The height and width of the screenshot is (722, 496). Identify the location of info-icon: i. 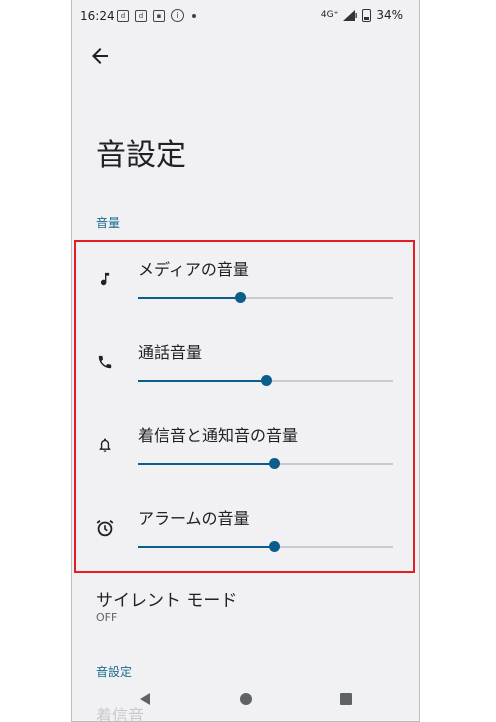
(177, 15).